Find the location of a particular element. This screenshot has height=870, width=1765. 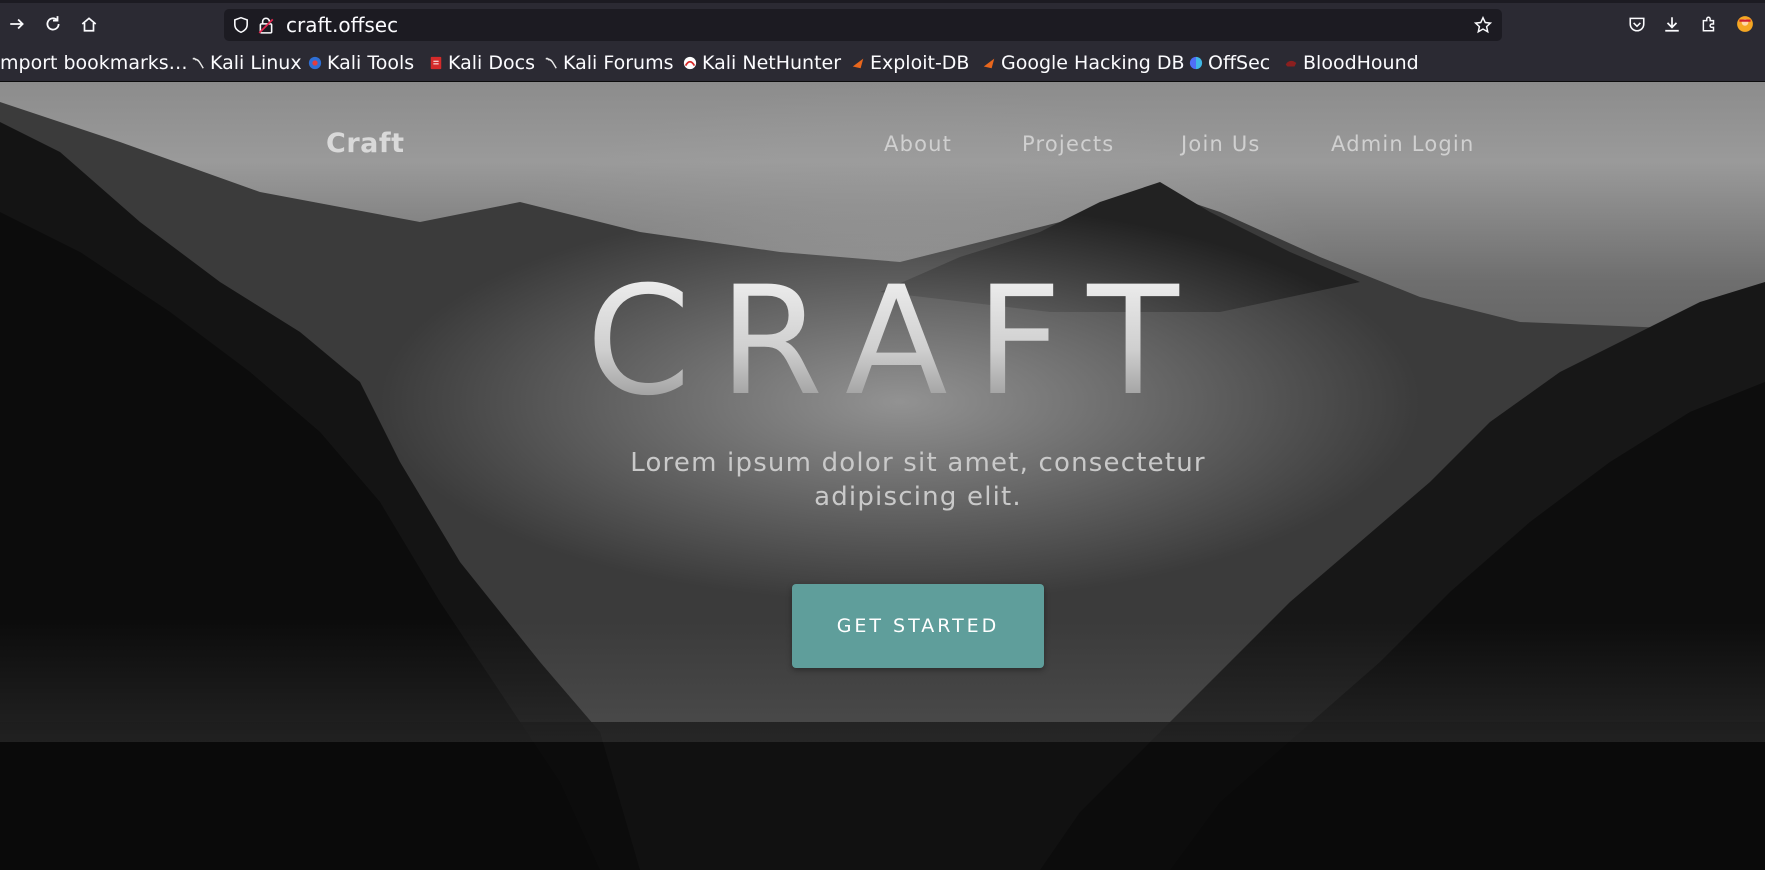

home-icon is located at coordinates (89, 24).